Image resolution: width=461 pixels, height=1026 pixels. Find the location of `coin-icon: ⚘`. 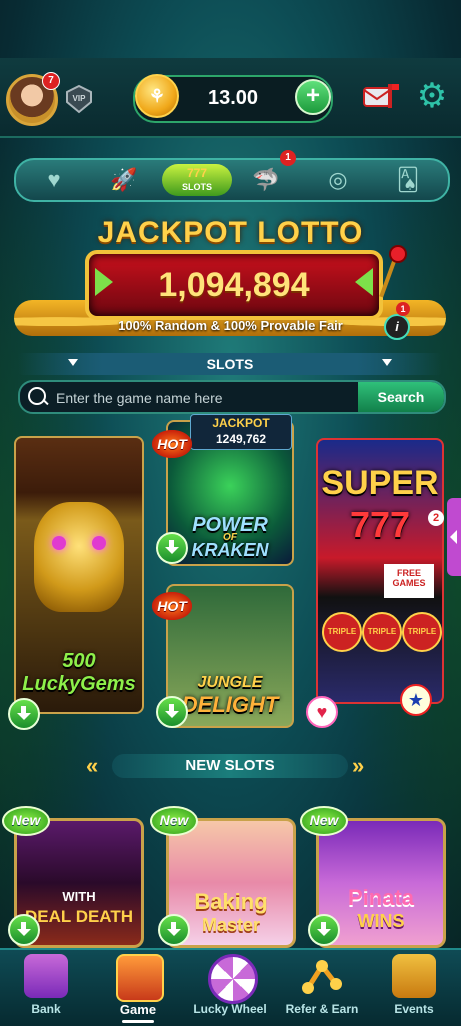

coin-icon: ⚘ is located at coordinates (157, 96).